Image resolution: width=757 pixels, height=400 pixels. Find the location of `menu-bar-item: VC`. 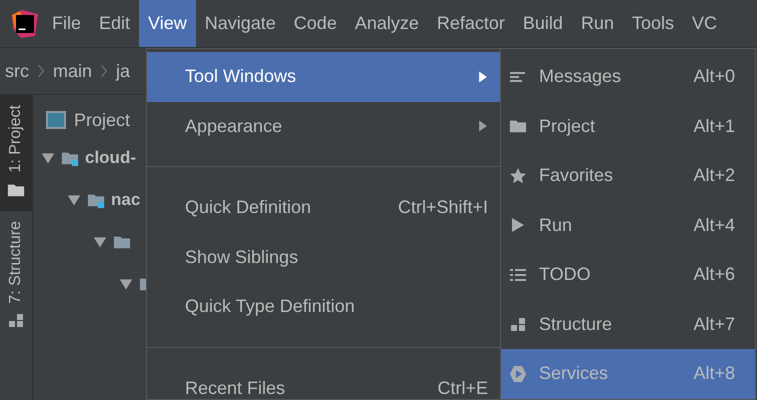

menu-bar-item: VC is located at coordinates (704, 23).